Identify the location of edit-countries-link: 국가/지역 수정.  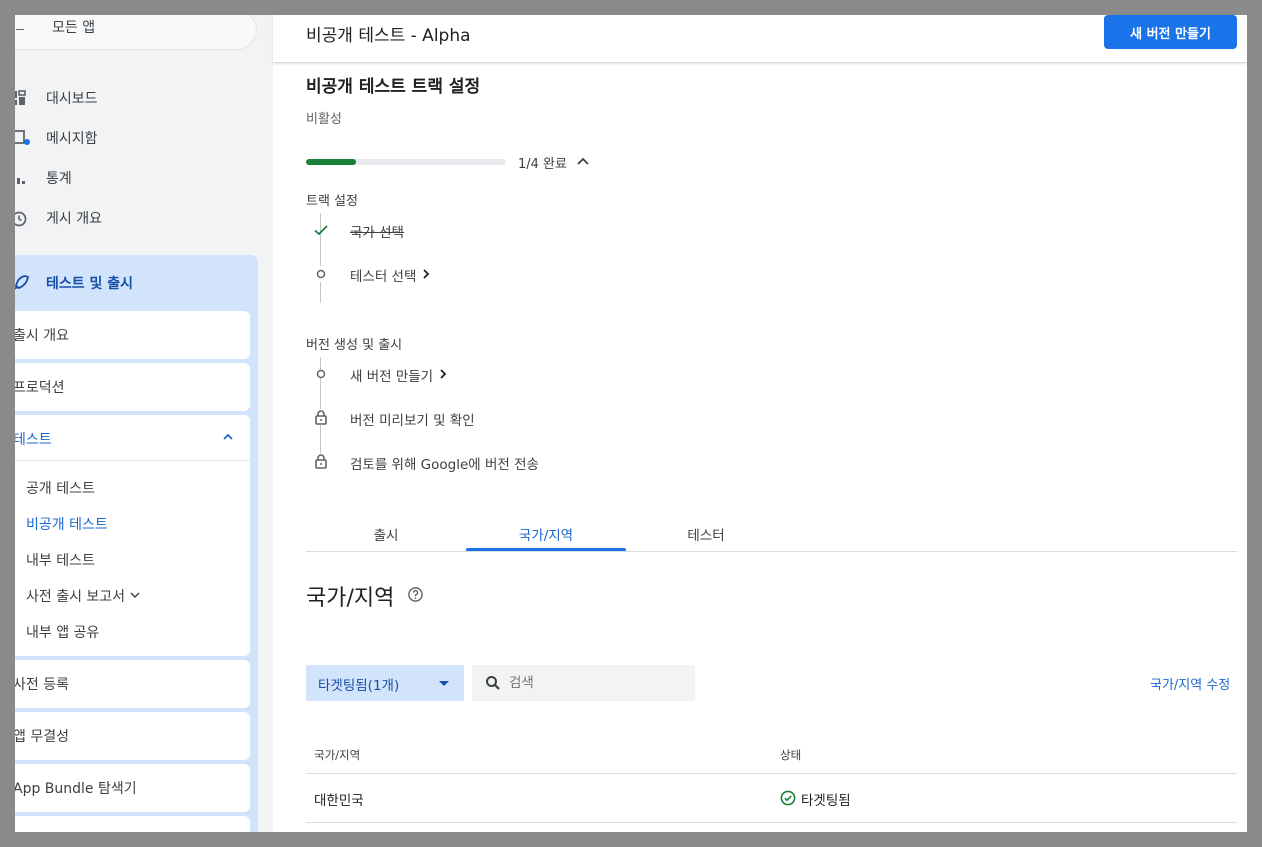
(1190, 683).